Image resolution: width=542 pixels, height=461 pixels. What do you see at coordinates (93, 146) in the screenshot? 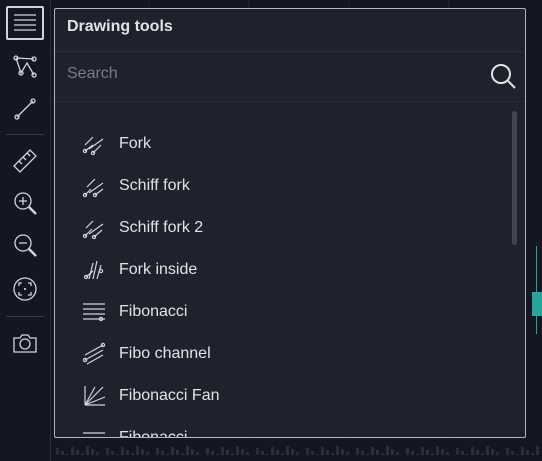
I see `pitchfork-icon` at bounding box center [93, 146].